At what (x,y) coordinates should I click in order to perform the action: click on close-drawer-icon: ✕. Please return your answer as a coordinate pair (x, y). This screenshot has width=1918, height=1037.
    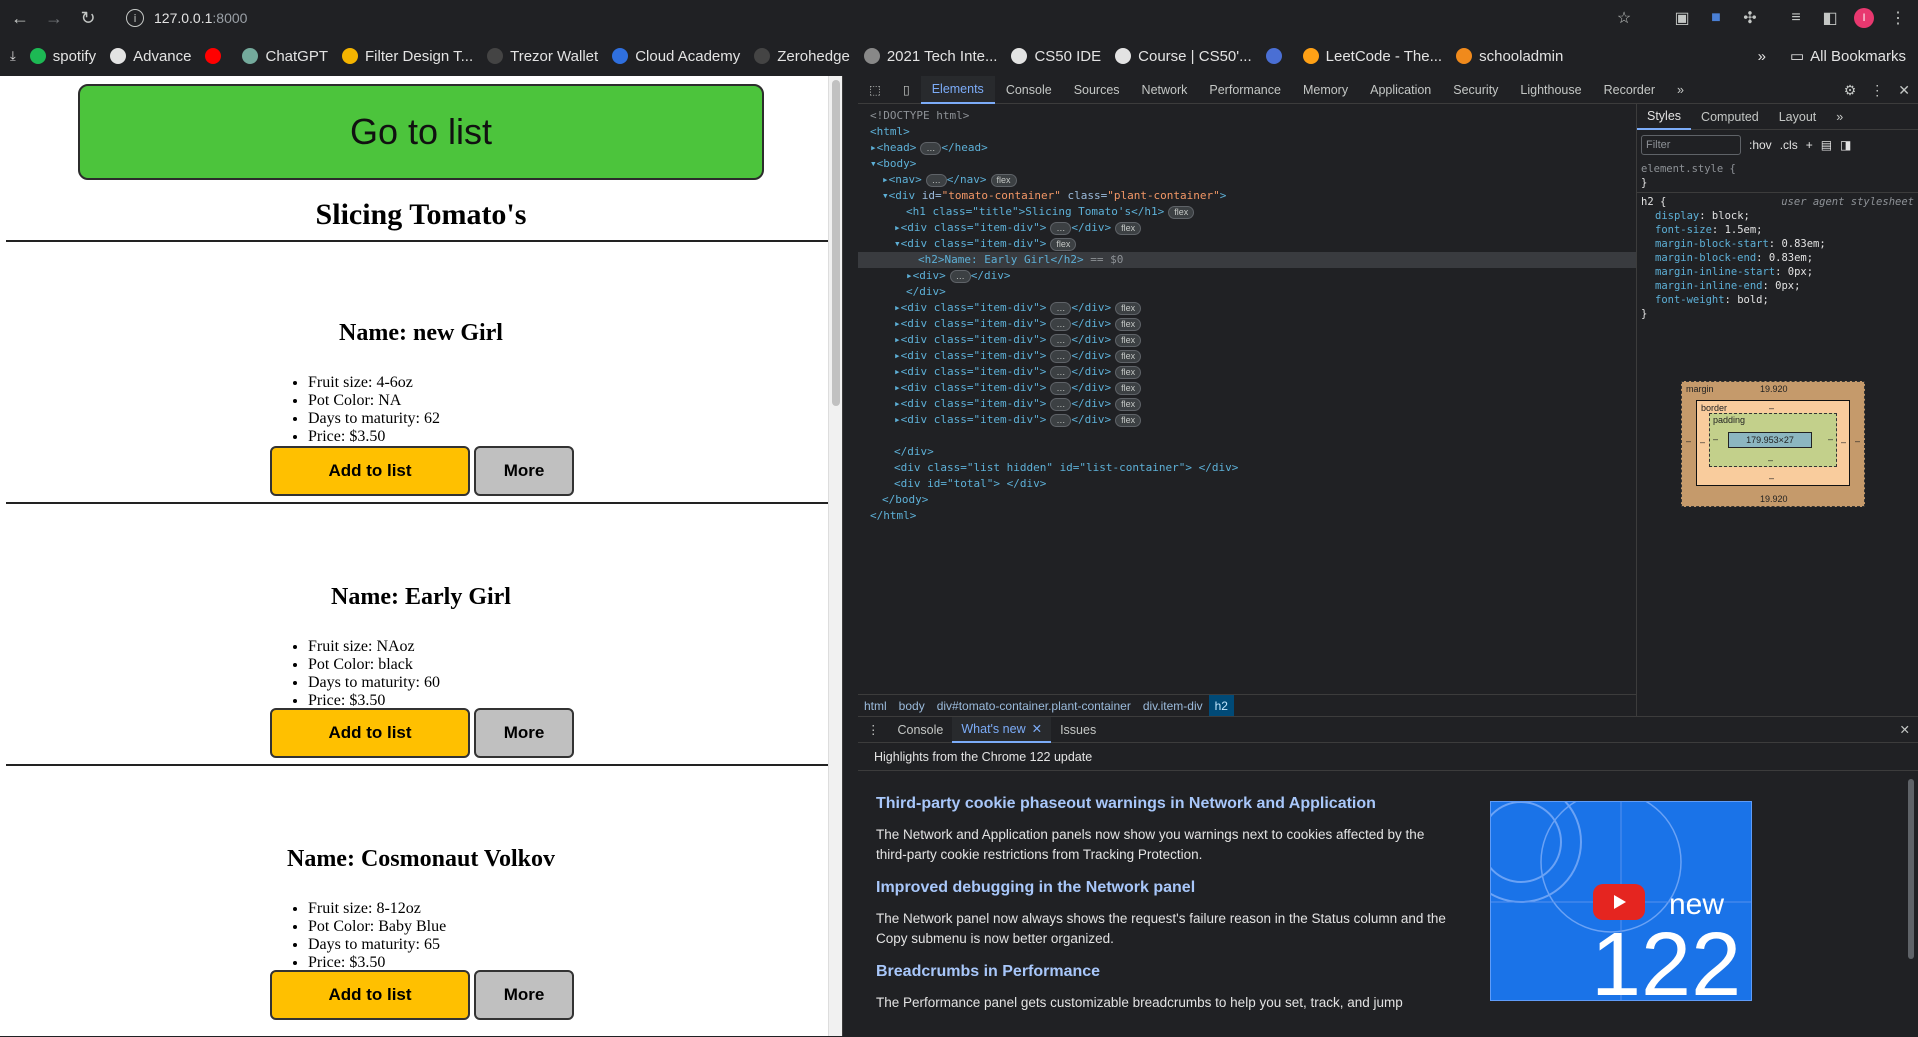
    Looking at the image, I should click on (1905, 729).